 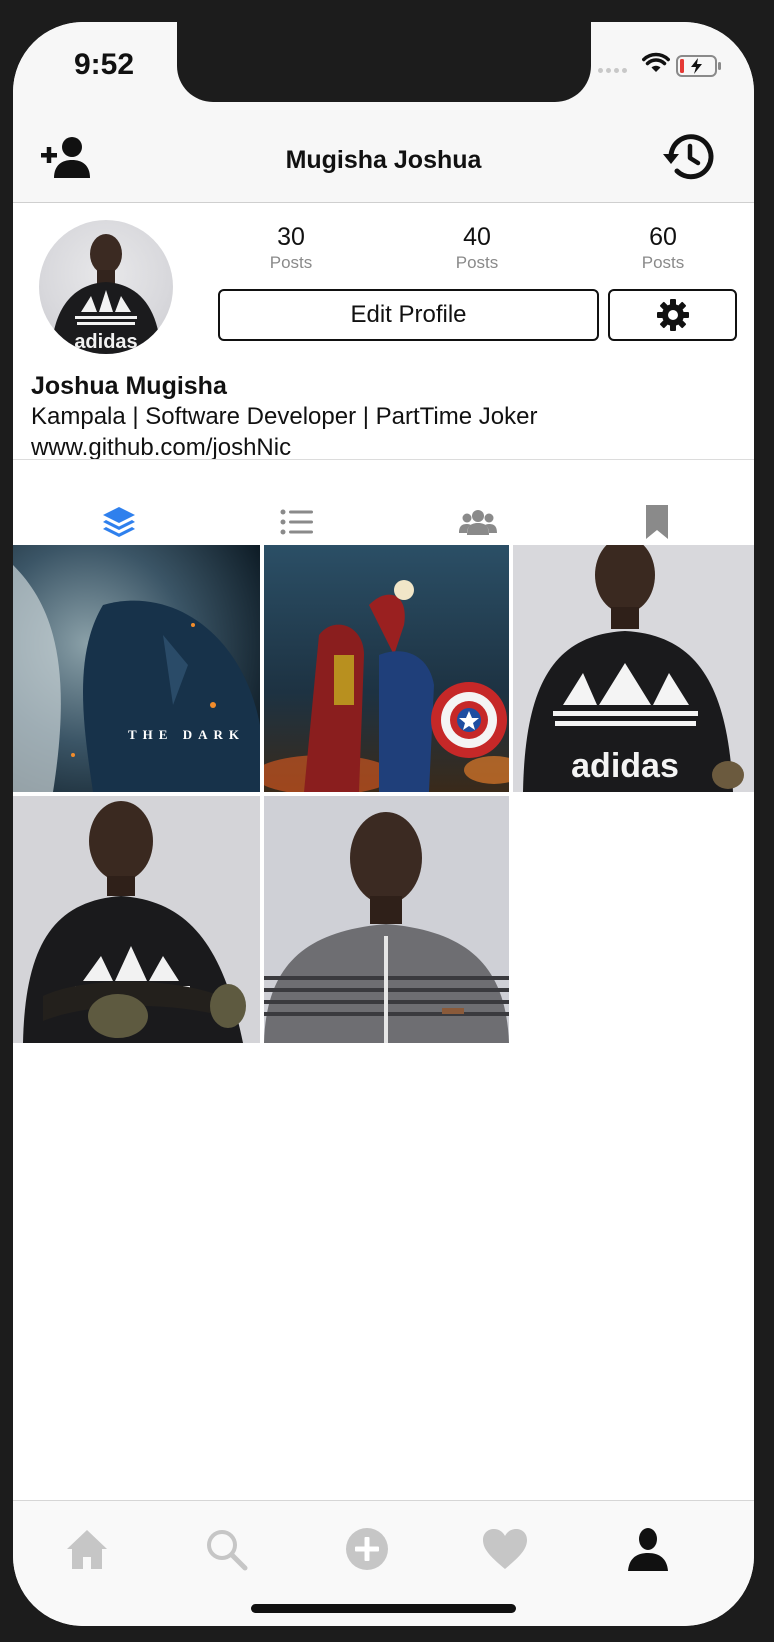 I want to click on stat-posts-1: 30 Posts, so click(x=291, y=248).